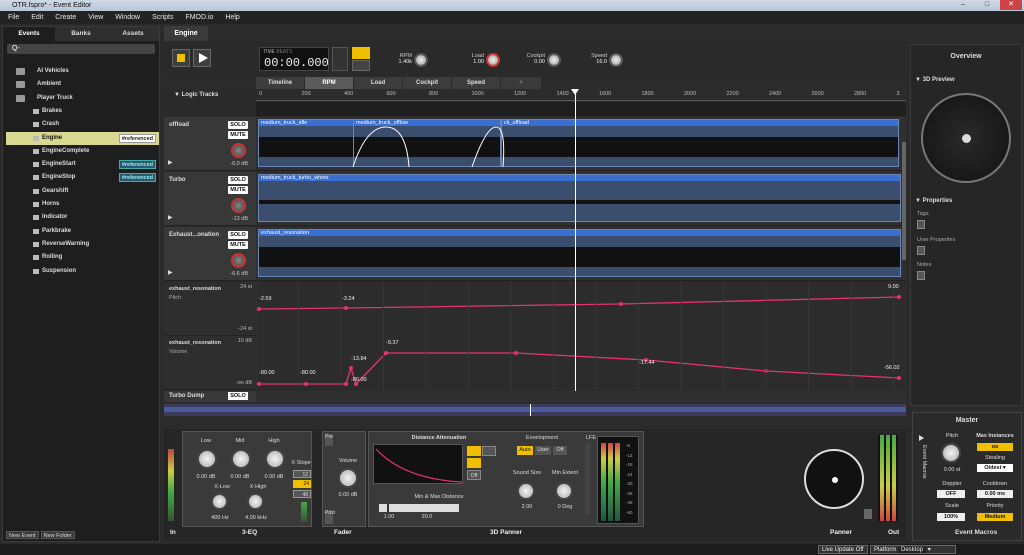 The width and height of the screenshot is (1024, 555). What do you see at coordinates (210, 363) in the screenshot?
I see `automation-header: exhaust_resonation Volume 10 dB -oo dB` at bounding box center [210, 363].